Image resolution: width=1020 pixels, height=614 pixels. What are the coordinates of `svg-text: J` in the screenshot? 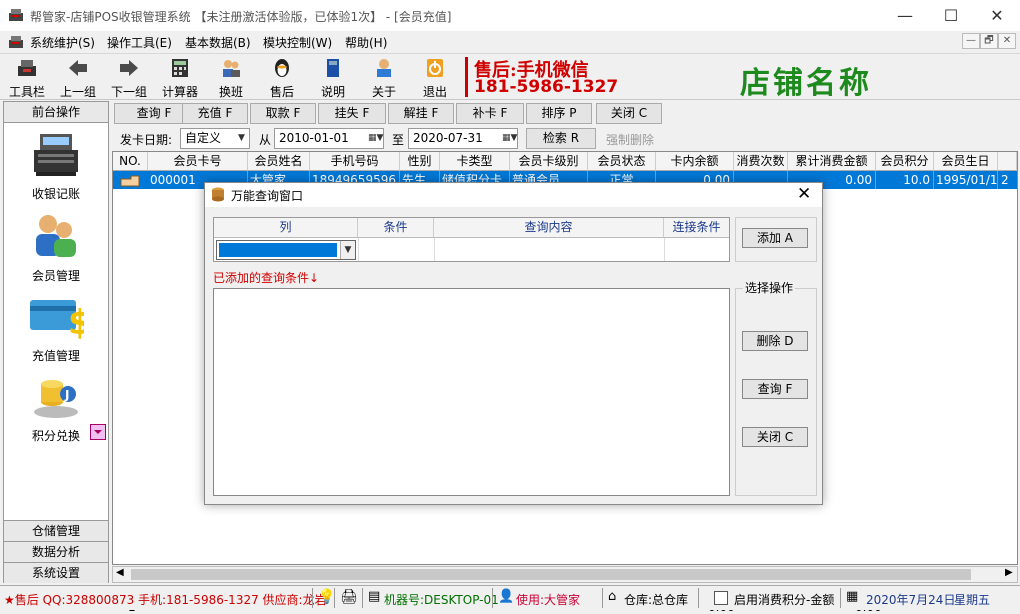 It's located at (66, 395).